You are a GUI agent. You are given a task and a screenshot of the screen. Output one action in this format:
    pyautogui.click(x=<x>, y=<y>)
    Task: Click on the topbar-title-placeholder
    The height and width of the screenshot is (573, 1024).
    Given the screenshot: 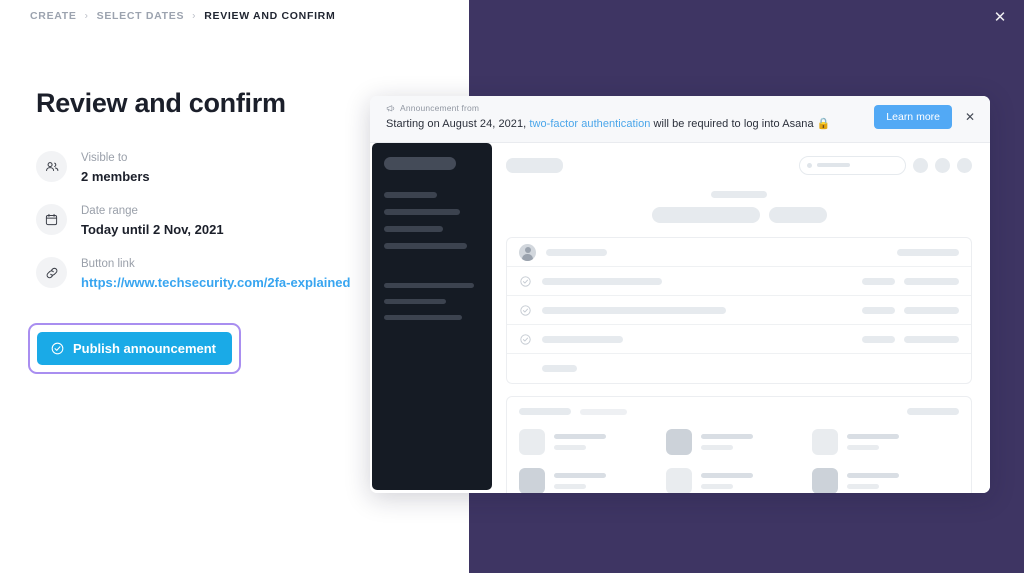 What is the action you would take?
    pyautogui.click(x=534, y=165)
    